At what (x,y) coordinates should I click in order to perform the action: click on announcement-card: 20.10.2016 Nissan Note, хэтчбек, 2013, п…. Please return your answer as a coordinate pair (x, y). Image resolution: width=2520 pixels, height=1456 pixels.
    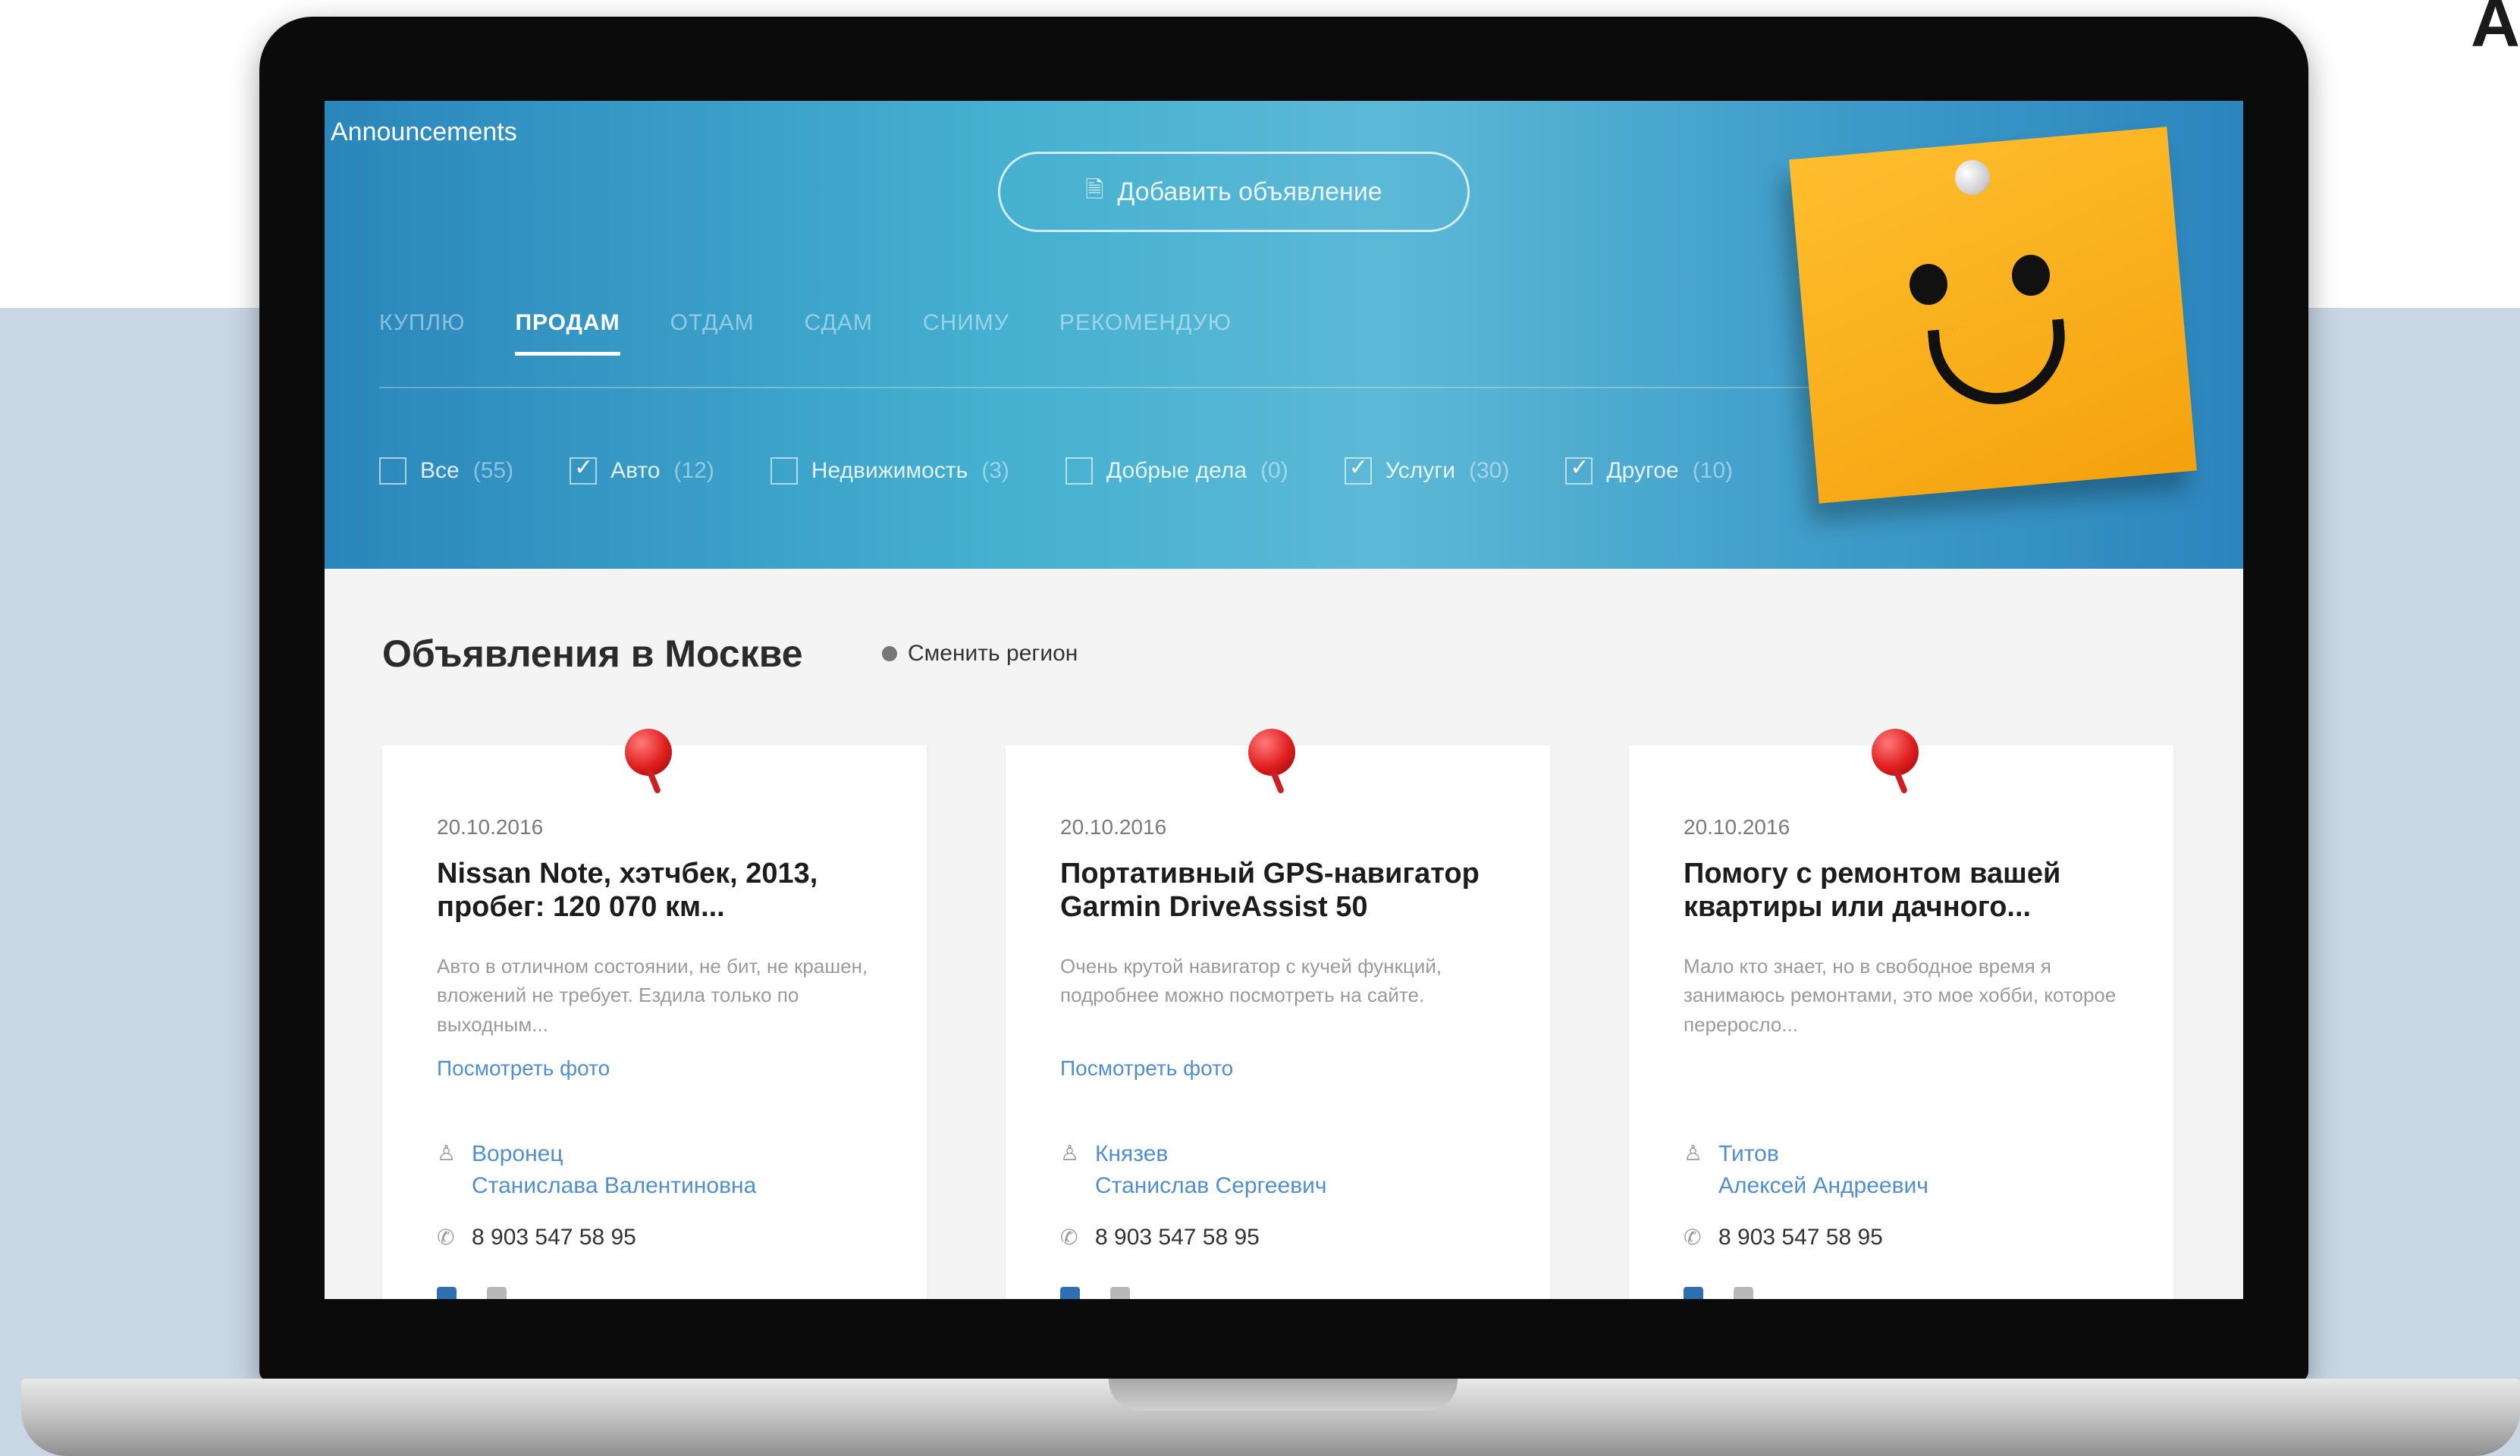
    Looking at the image, I should click on (654, 1014).